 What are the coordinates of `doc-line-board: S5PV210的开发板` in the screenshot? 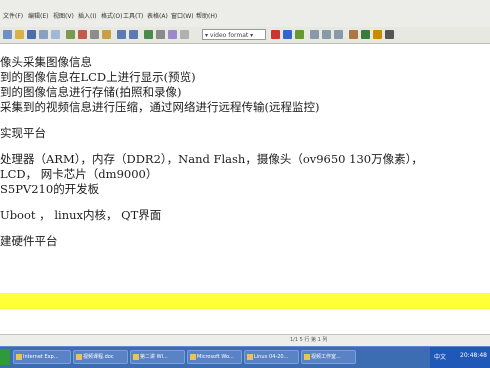 It's located at (50, 189).